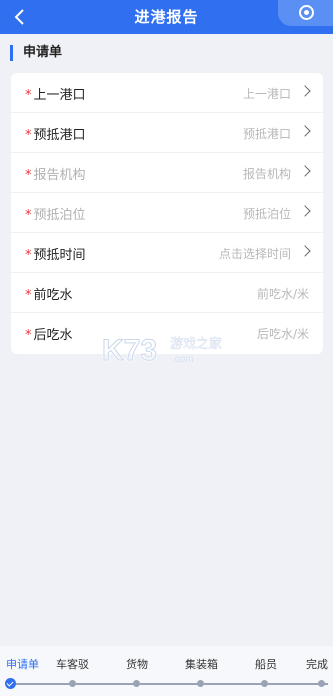 The width and height of the screenshot is (333, 696). I want to click on field-label: * 前吃水, so click(49, 295).